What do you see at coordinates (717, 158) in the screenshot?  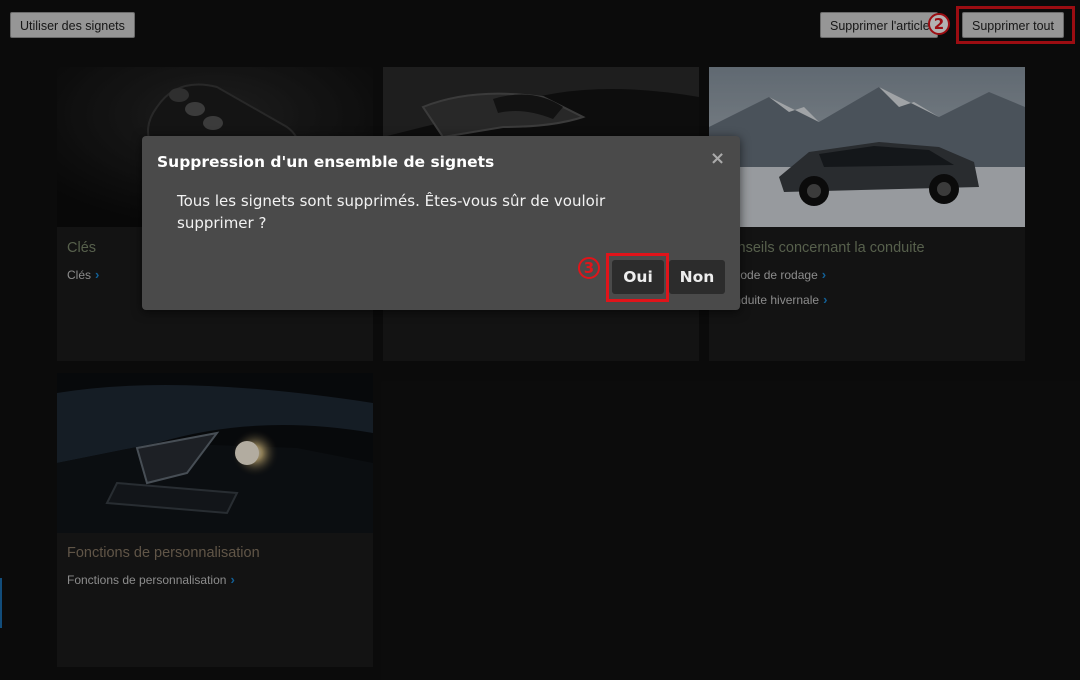 I see `close-icon: ×` at bounding box center [717, 158].